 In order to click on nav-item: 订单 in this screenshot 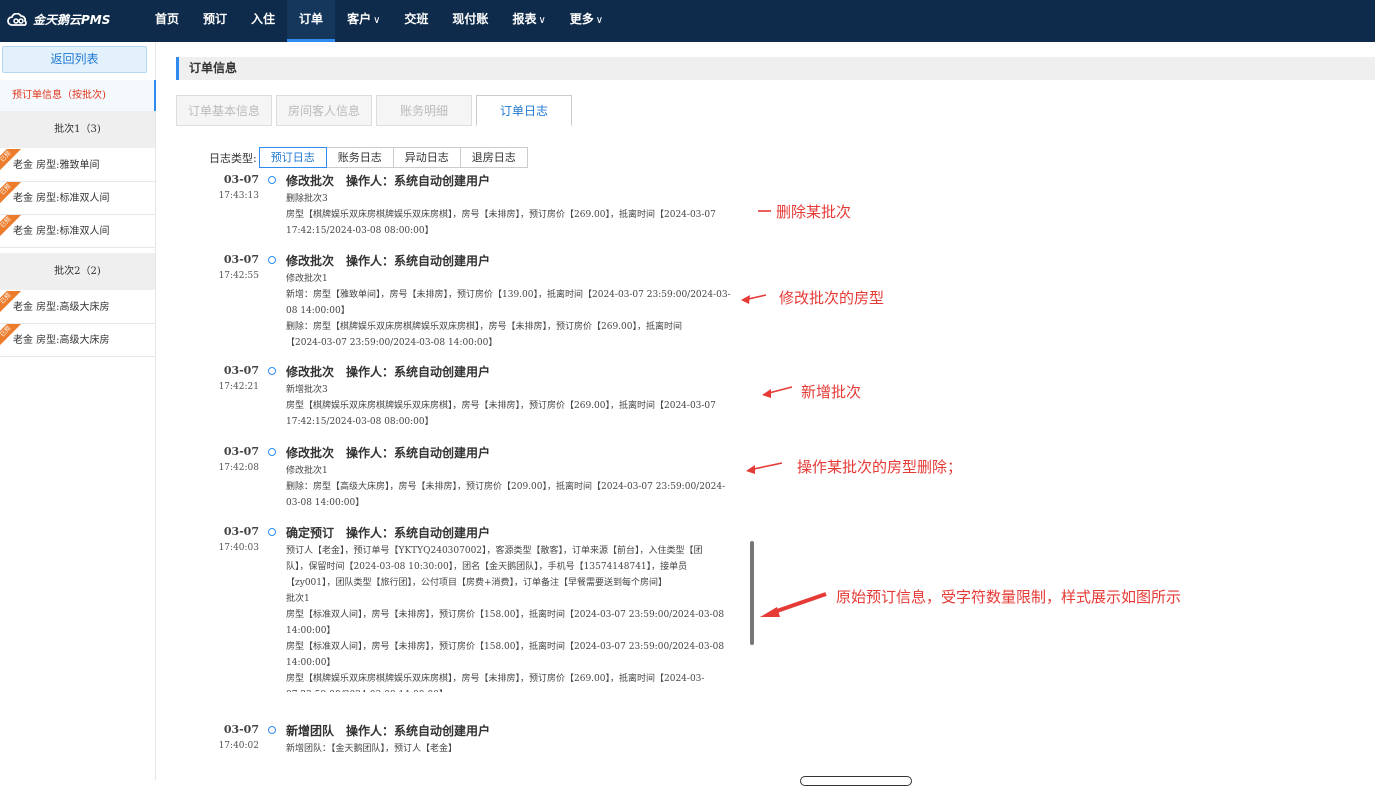, I will do `click(311, 21)`.